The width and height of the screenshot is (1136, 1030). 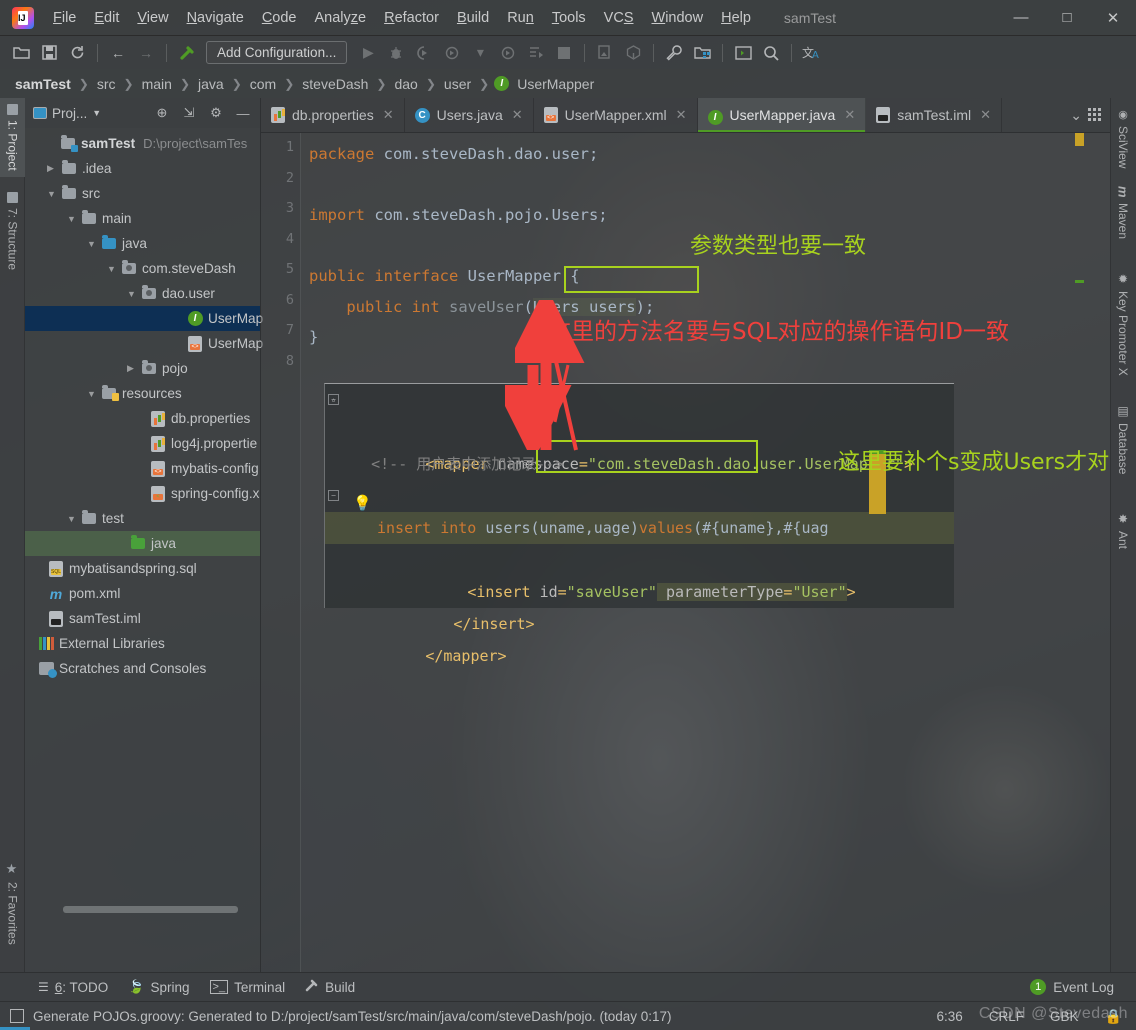 What do you see at coordinates (12, 231) in the screenshot?
I see `sidebar-item-structure: 7: Structure` at bounding box center [12, 231].